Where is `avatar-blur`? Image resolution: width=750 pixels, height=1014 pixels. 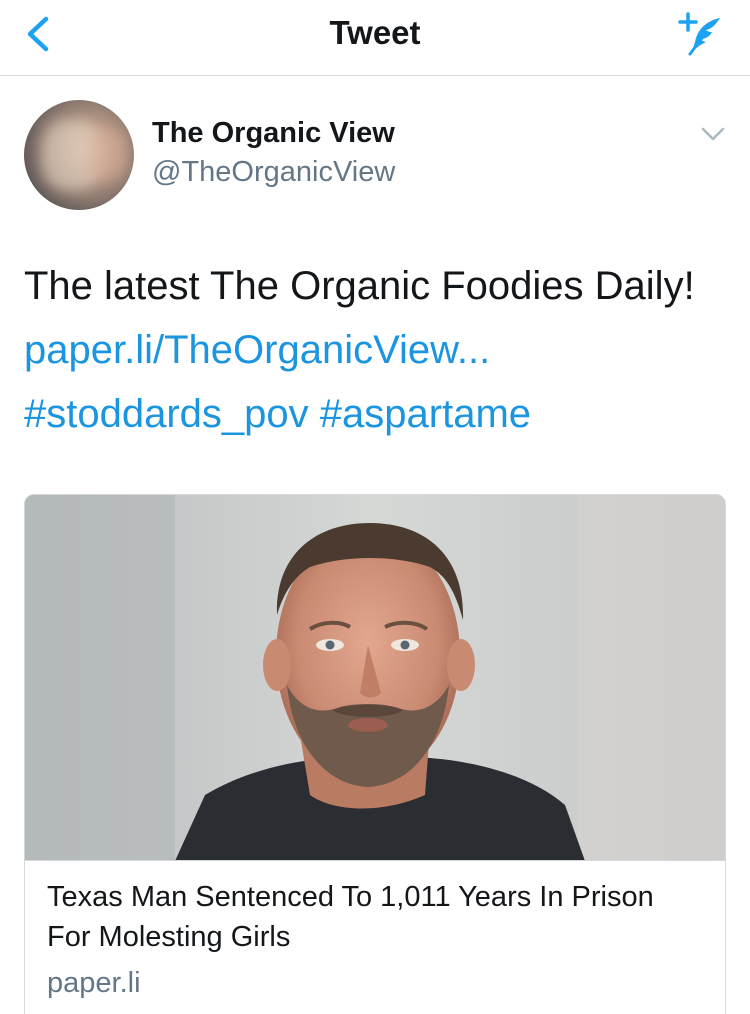 avatar-blur is located at coordinates (106, 155).